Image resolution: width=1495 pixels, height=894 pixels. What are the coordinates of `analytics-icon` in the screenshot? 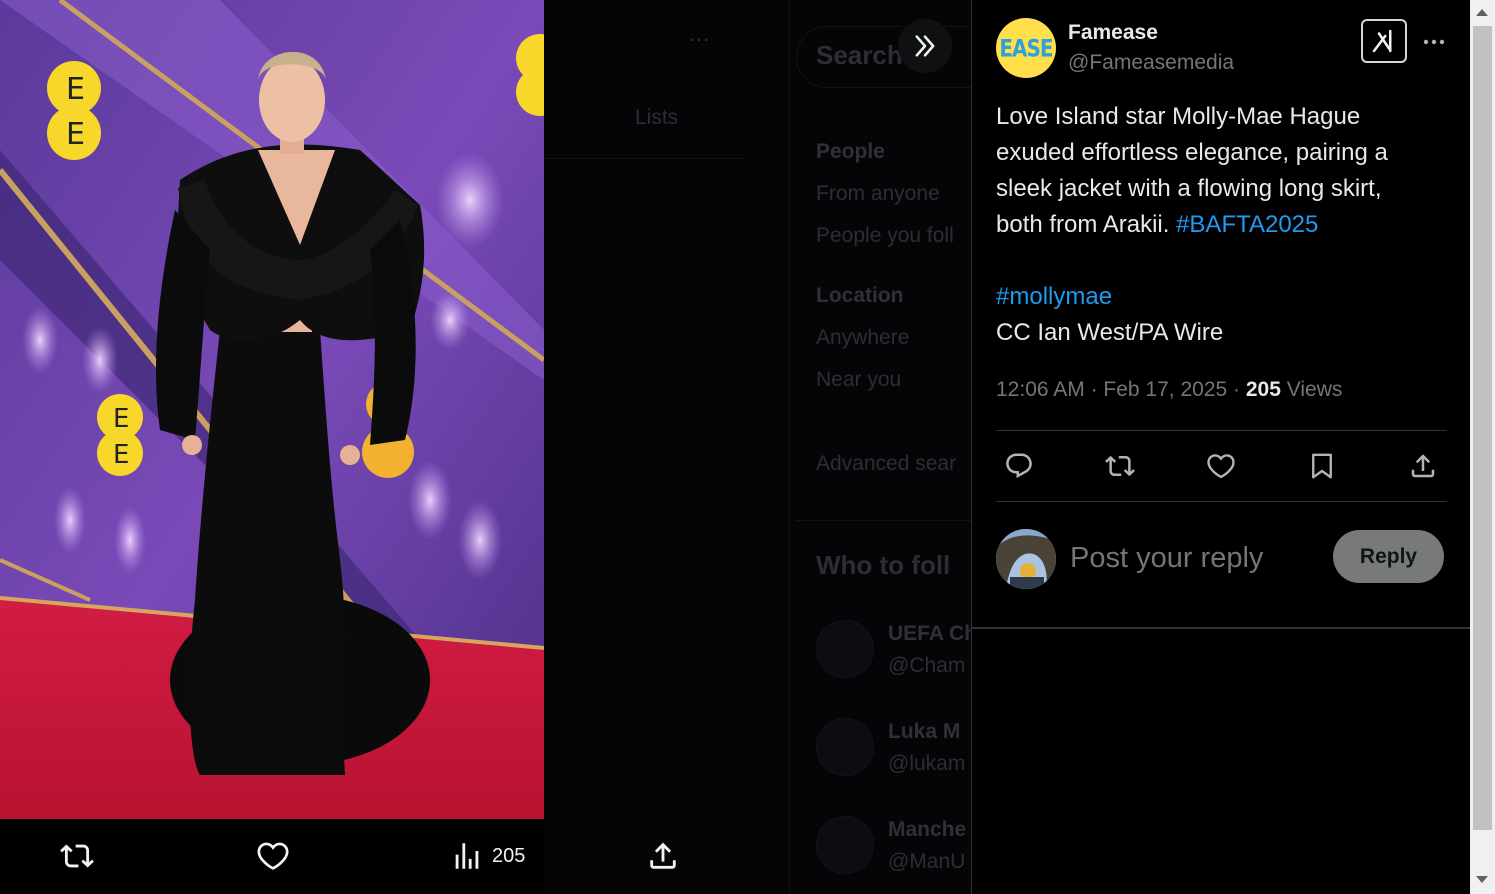 It's located at (467, 856).